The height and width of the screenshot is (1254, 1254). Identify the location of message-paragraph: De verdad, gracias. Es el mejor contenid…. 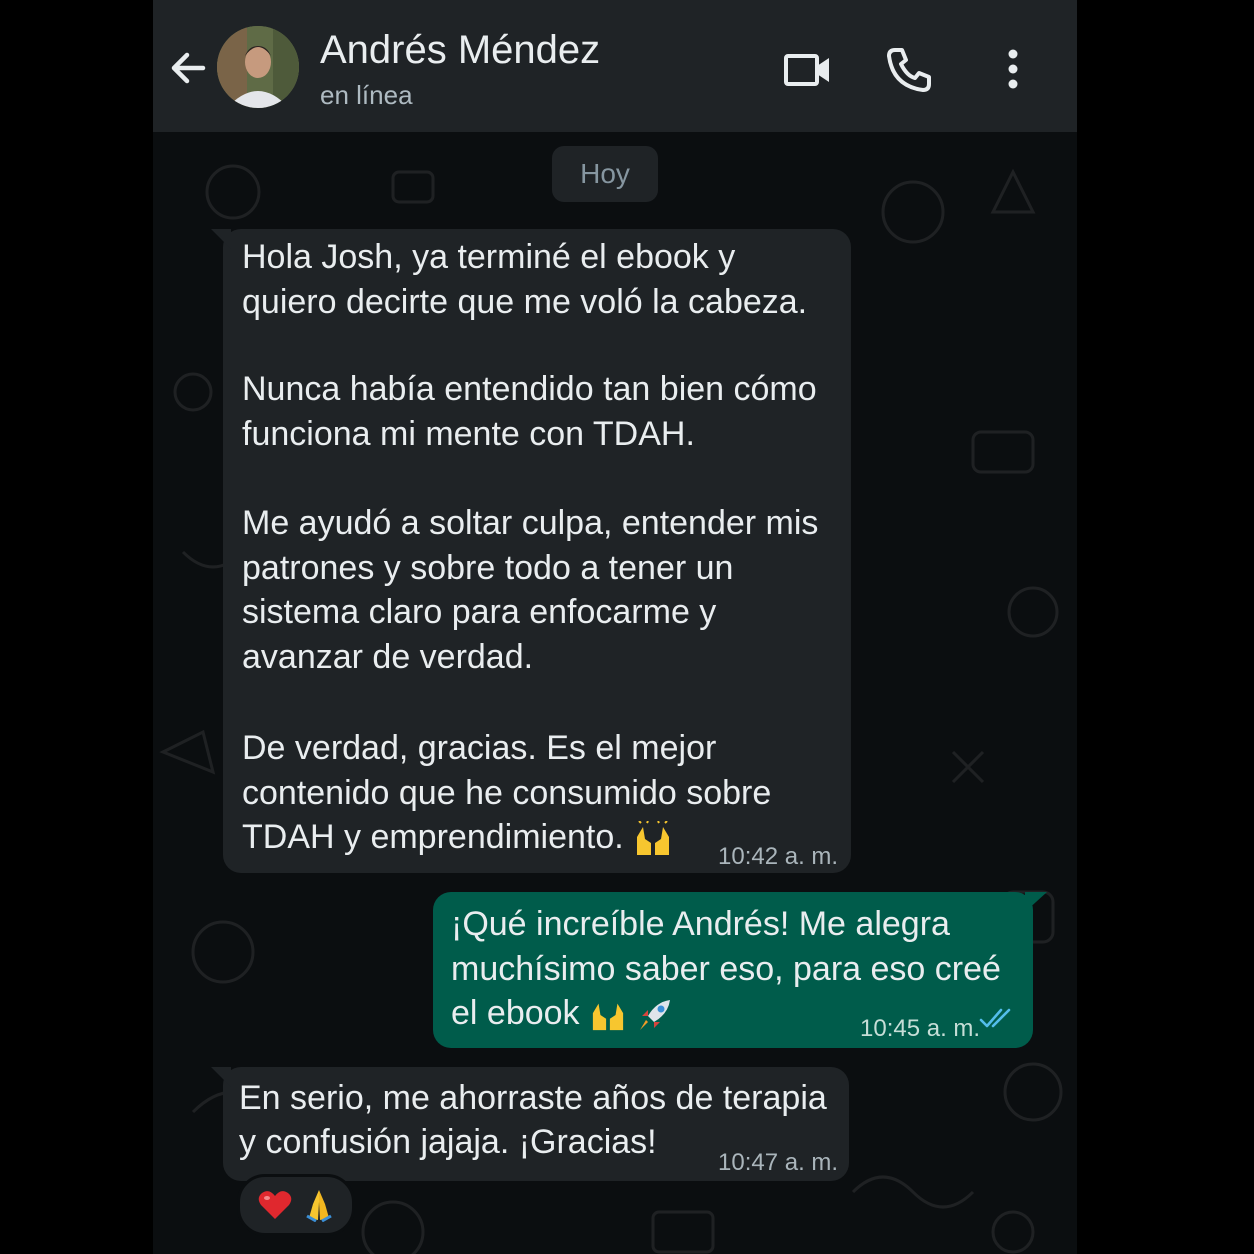
(507, 770).